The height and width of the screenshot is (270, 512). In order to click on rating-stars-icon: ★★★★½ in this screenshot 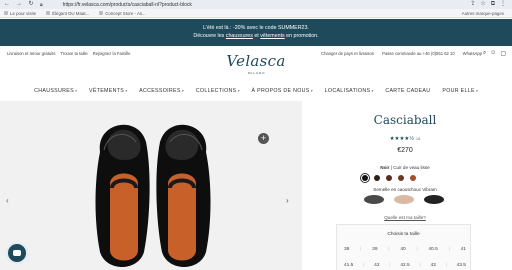, I will do `click(401, 139)`.